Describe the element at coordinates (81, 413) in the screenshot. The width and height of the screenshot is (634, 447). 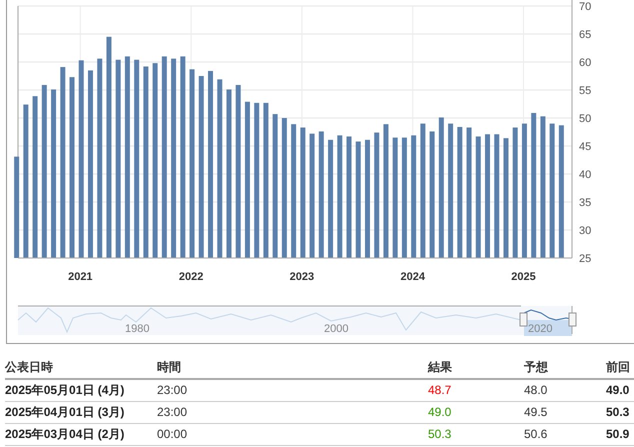
I see `release-date-cell: 2025年04月01日 (3月)` at that location.